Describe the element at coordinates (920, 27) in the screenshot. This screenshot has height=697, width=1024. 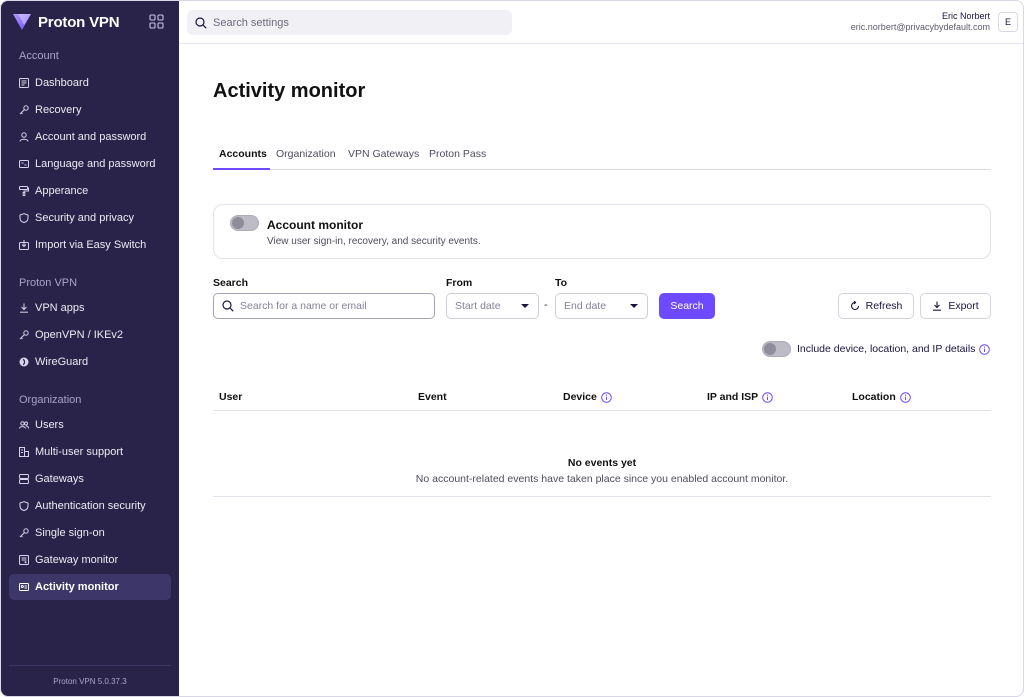
I see `user-email: eric.norbert@privacybydefault.com` at that location.